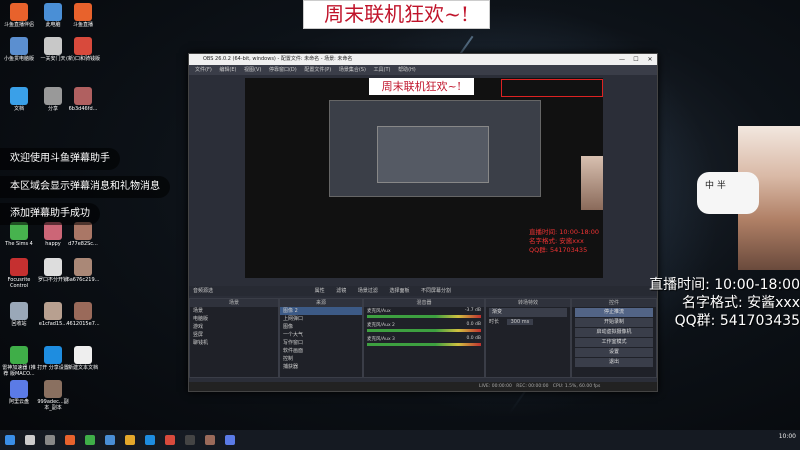 The image size is (800, 450). Describe the element at coordinates (321, 367) in the screenshot. I see `source-item: 捕获器` at that location.